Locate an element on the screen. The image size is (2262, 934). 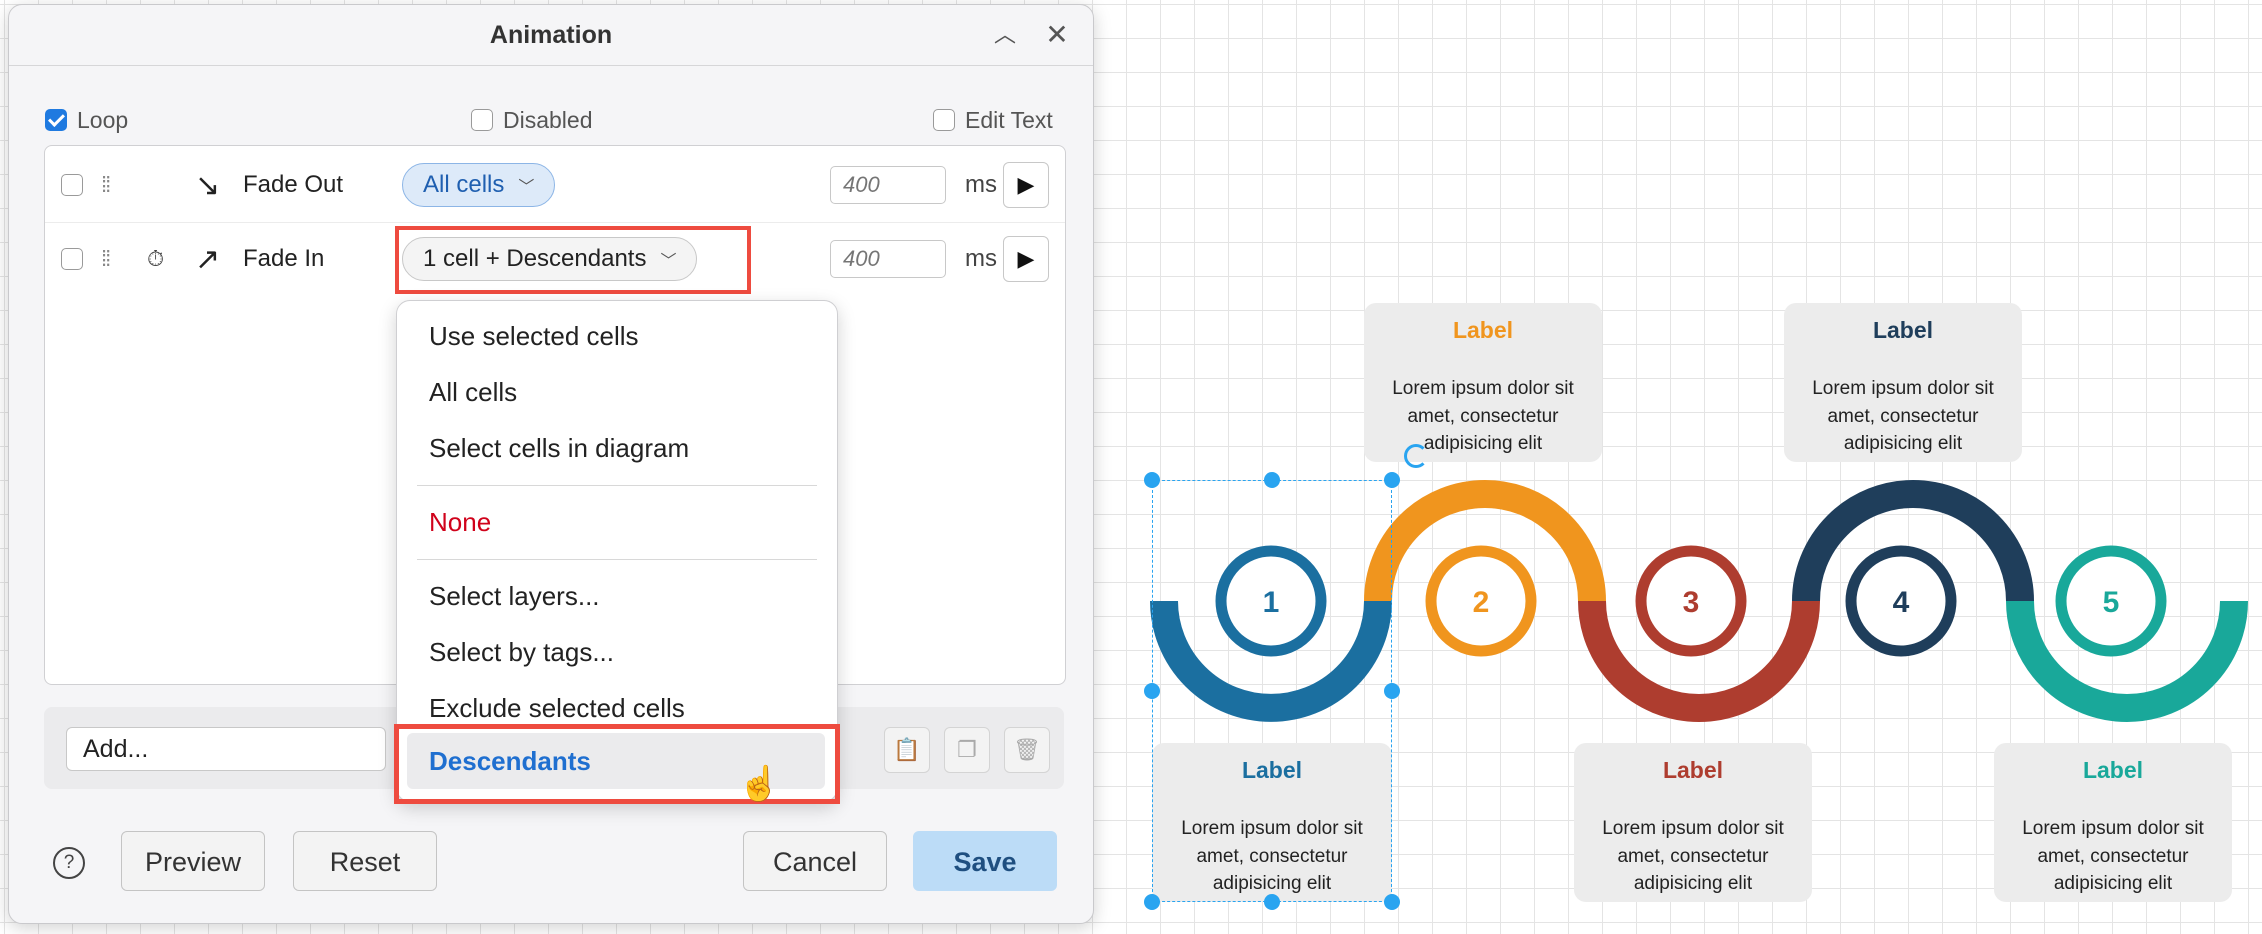
dialog-title: Animation is located at coordinates (551, 35).